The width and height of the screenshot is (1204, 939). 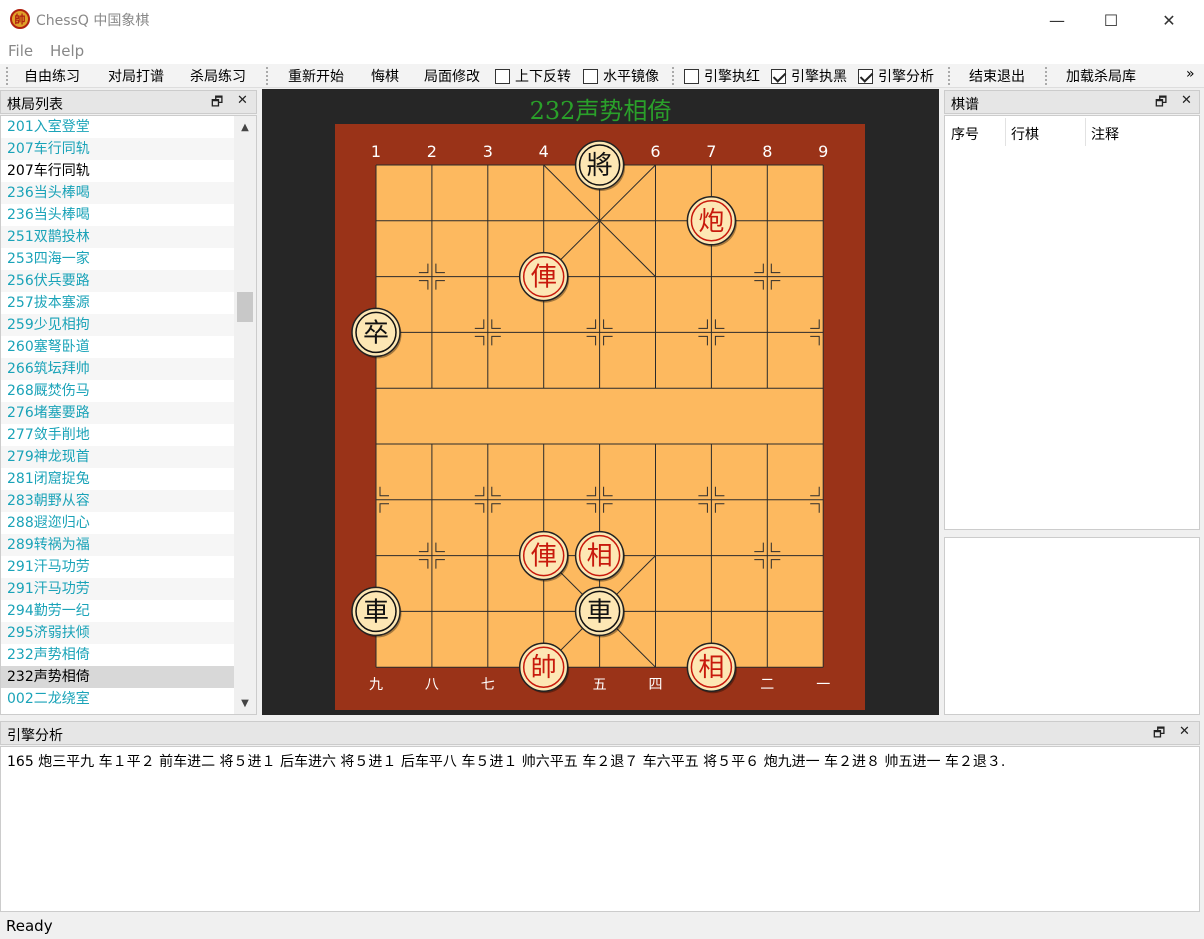 I want to click on game-list-item: 268厩焚伤马, so click(x=118, y=391).